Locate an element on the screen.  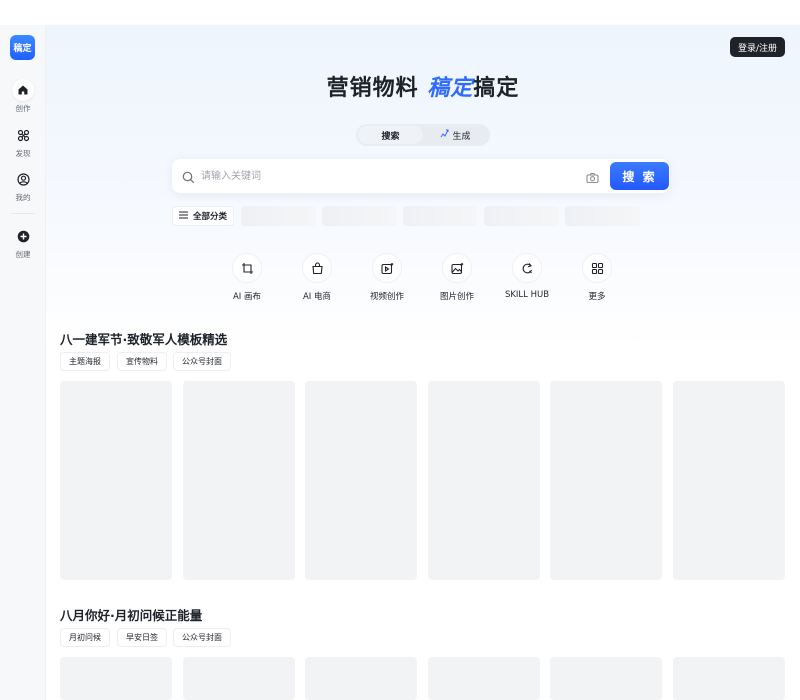
tool-skill-hub: SKILL HUB is located at coordinates (527, 276).